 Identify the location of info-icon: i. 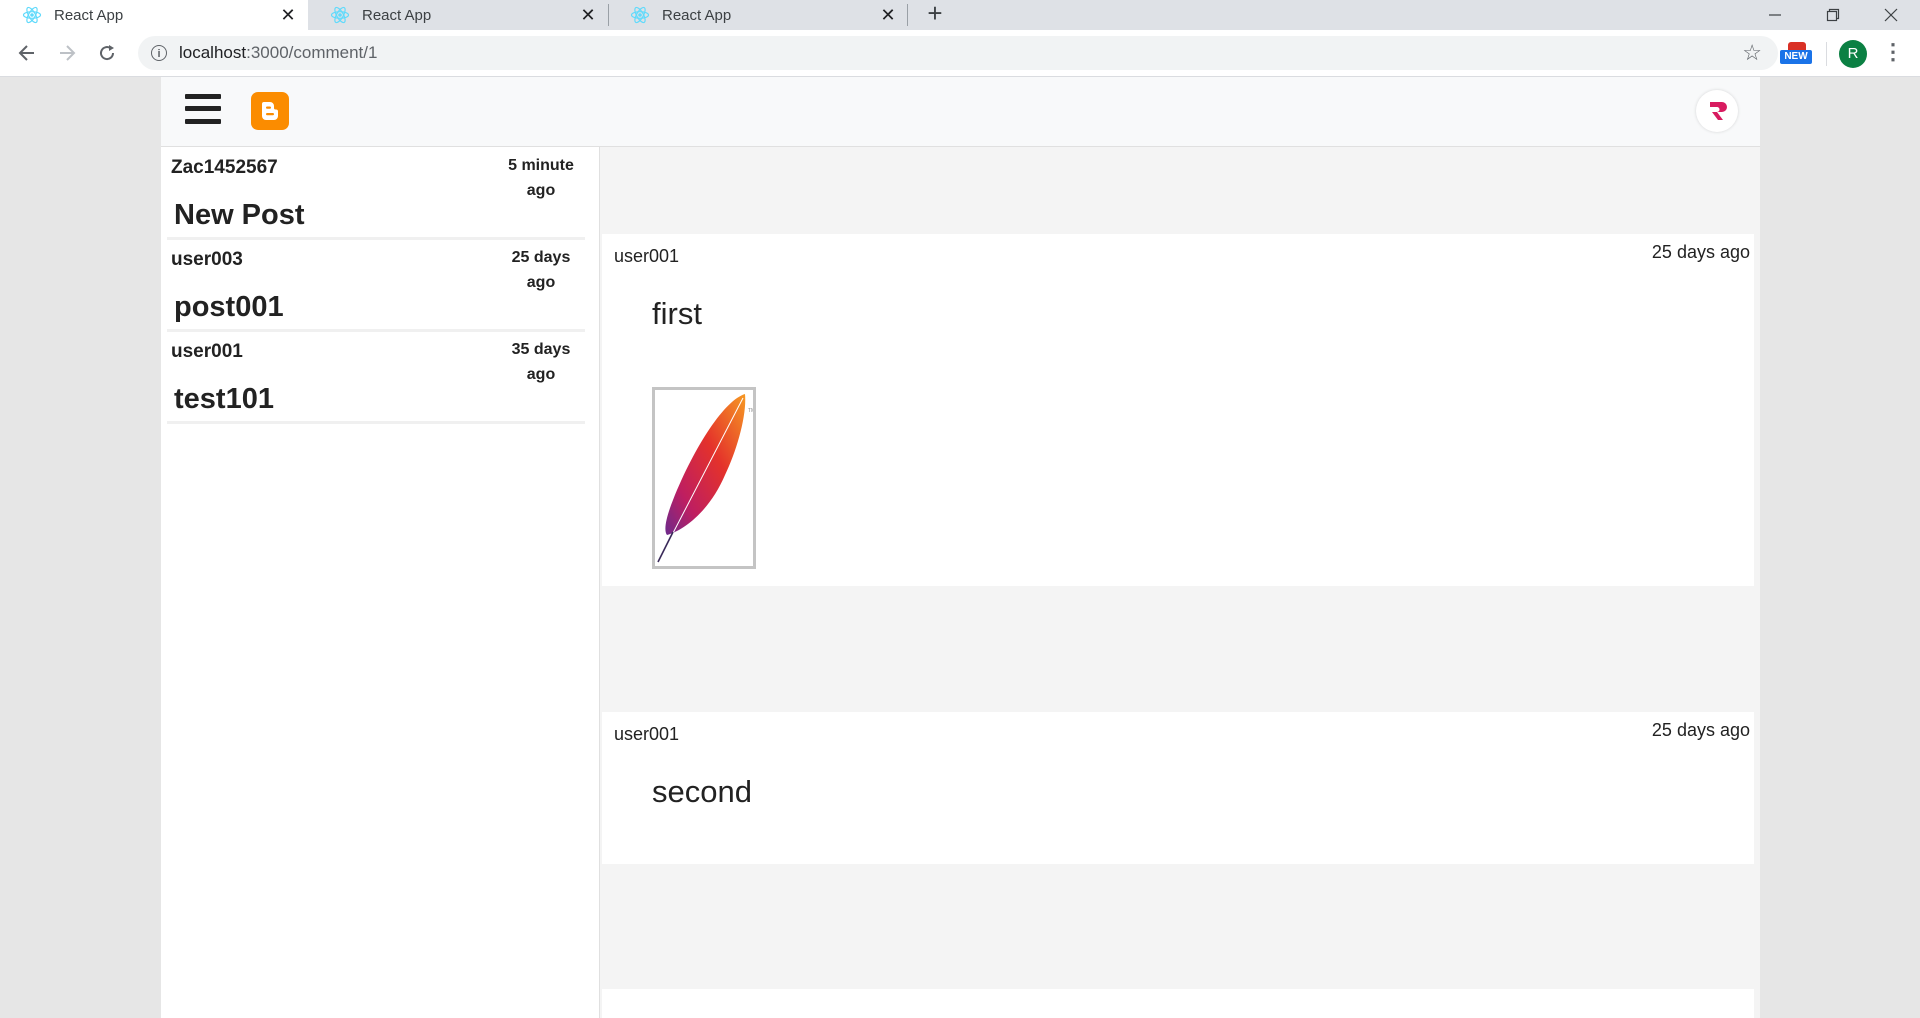
(159, 53).